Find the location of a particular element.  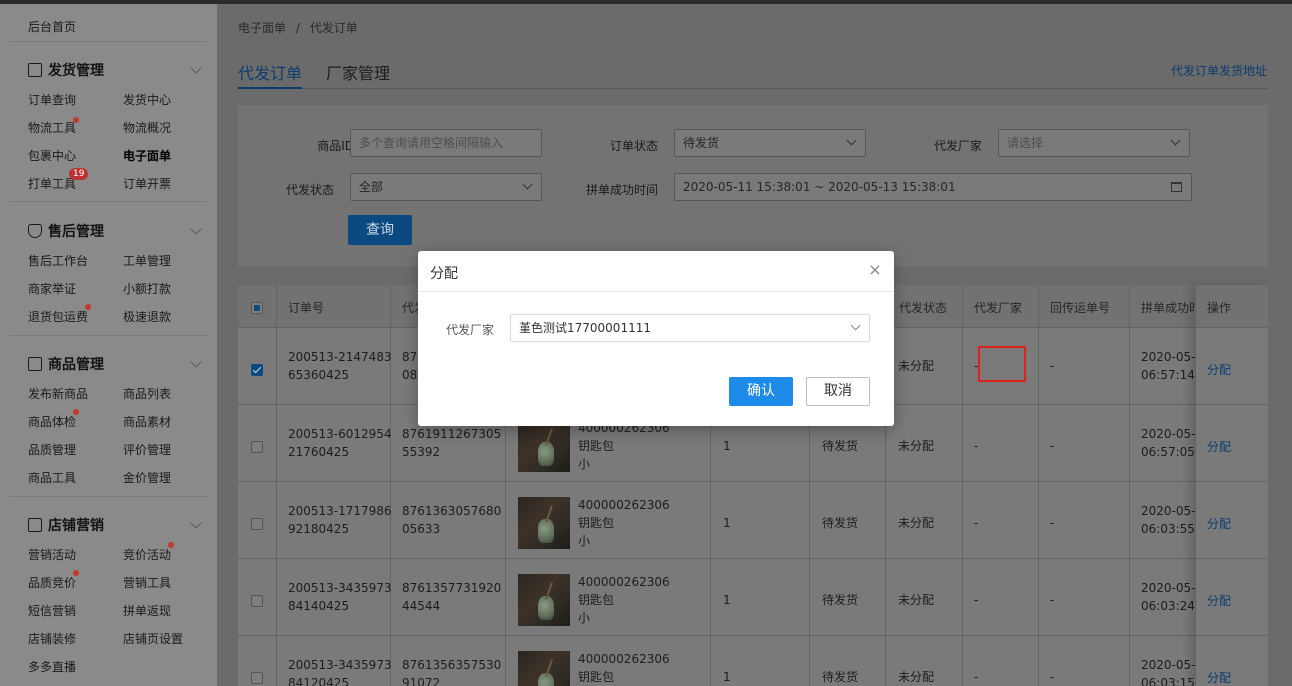

shipping-address-link: 代发订单发货地址 is located at coordinates (1219, 70).